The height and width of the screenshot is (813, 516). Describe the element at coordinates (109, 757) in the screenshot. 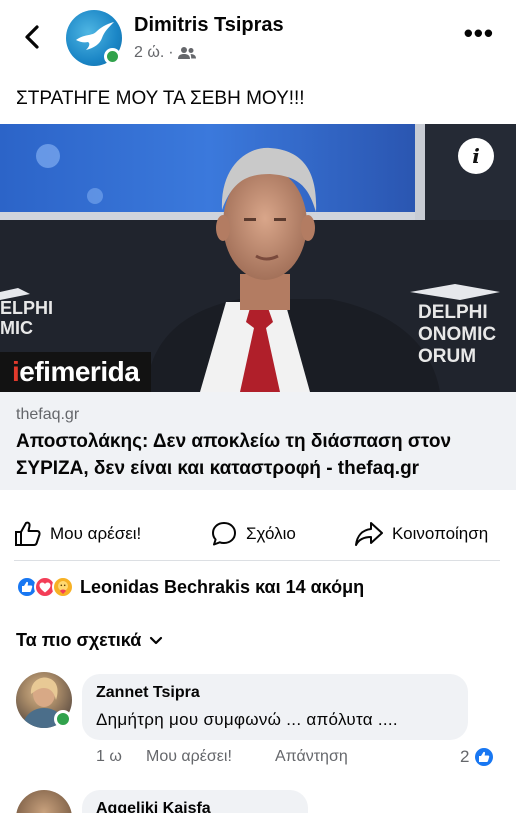

I see `comment-time: 1 ω` at that location.